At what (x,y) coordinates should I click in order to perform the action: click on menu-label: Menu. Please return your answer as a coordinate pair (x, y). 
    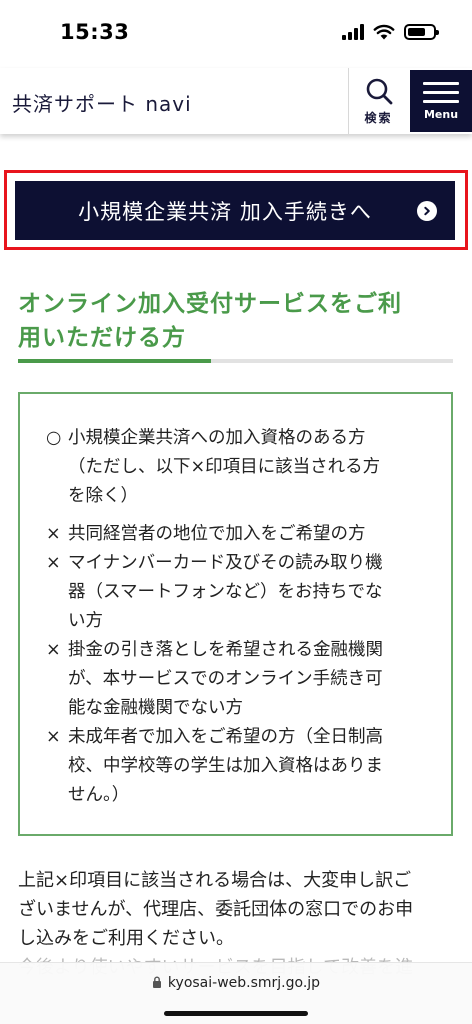
    Looking at the image, I should click on (441, 114).